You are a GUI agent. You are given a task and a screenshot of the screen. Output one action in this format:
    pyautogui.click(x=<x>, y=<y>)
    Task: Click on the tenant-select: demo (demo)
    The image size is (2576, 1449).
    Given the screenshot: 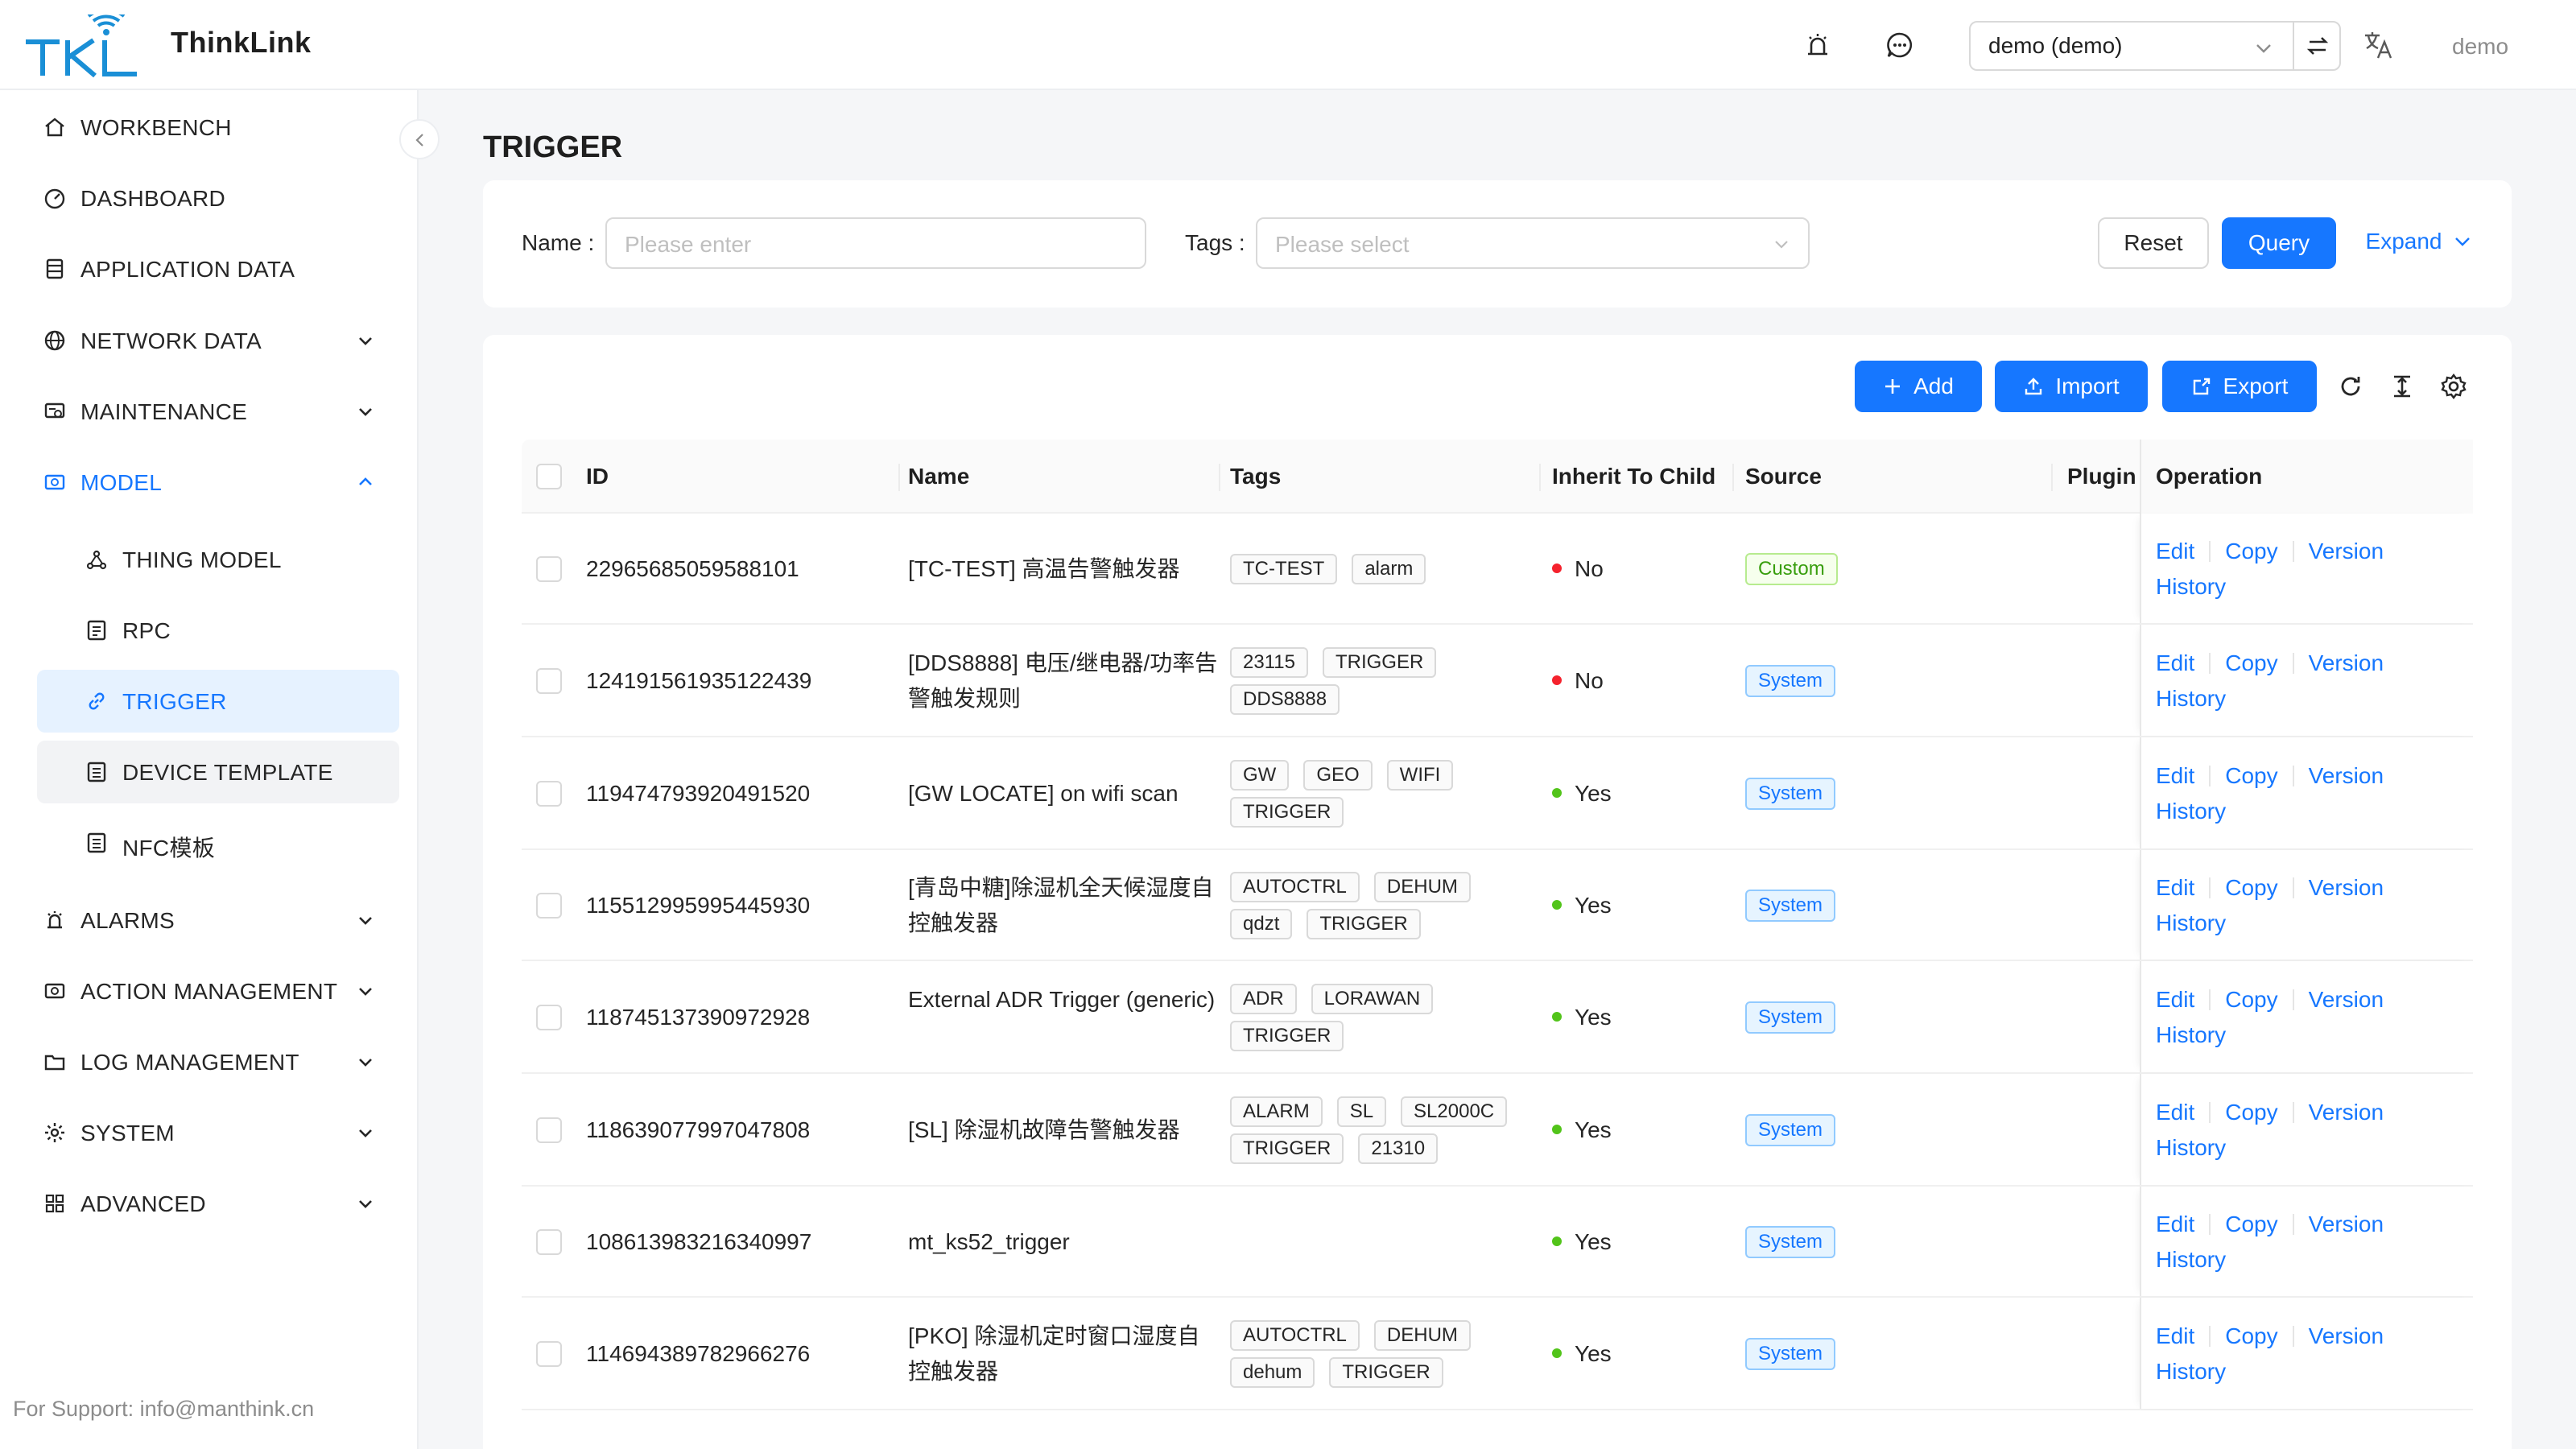 What is the action you would take?
    pyautogui.click(x=2155, y=46)
    